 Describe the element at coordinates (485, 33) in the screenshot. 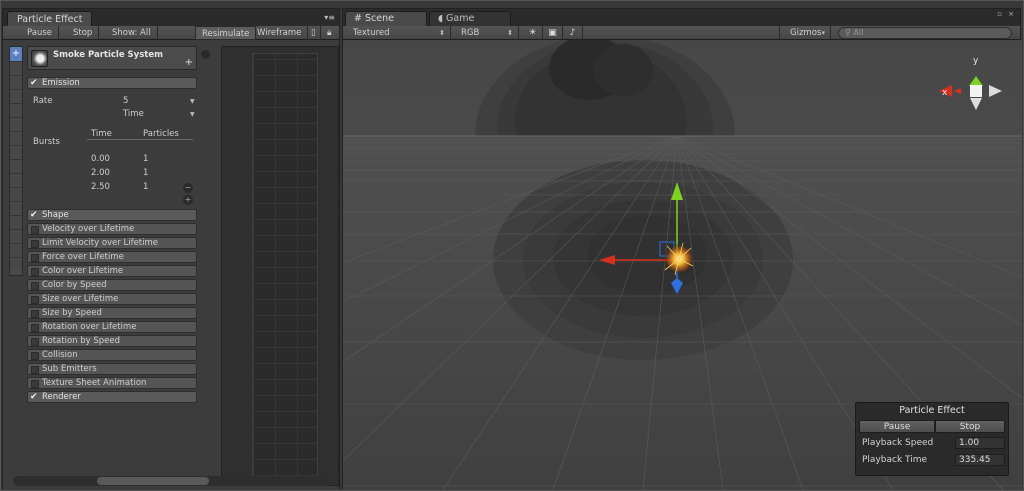

I see `channel-dropdown: RGB ⬍` at that location.